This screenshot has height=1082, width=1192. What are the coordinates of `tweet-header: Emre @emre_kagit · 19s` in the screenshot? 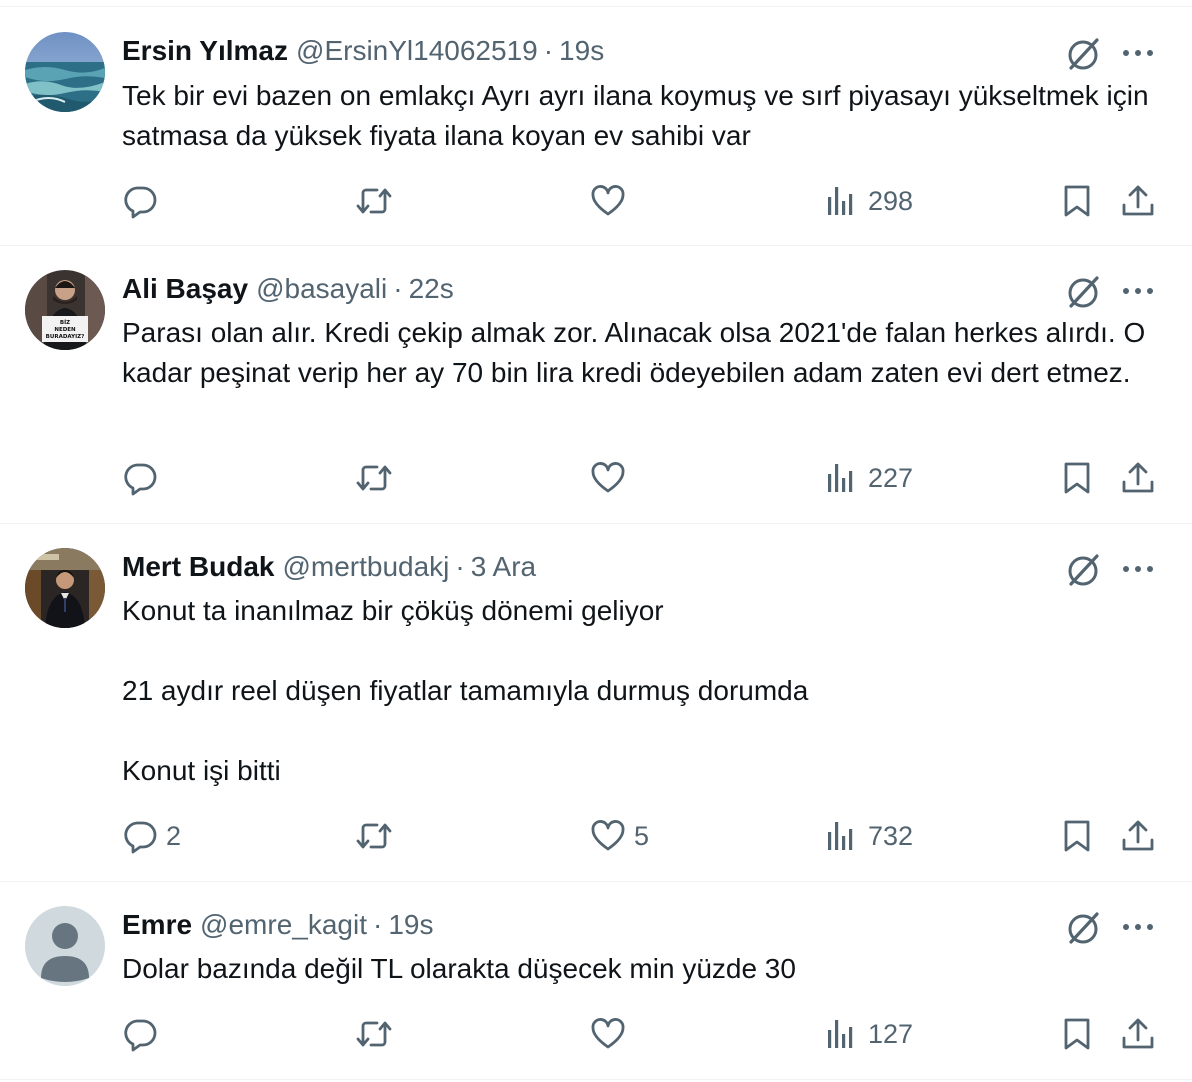 It's located at (277, 925).